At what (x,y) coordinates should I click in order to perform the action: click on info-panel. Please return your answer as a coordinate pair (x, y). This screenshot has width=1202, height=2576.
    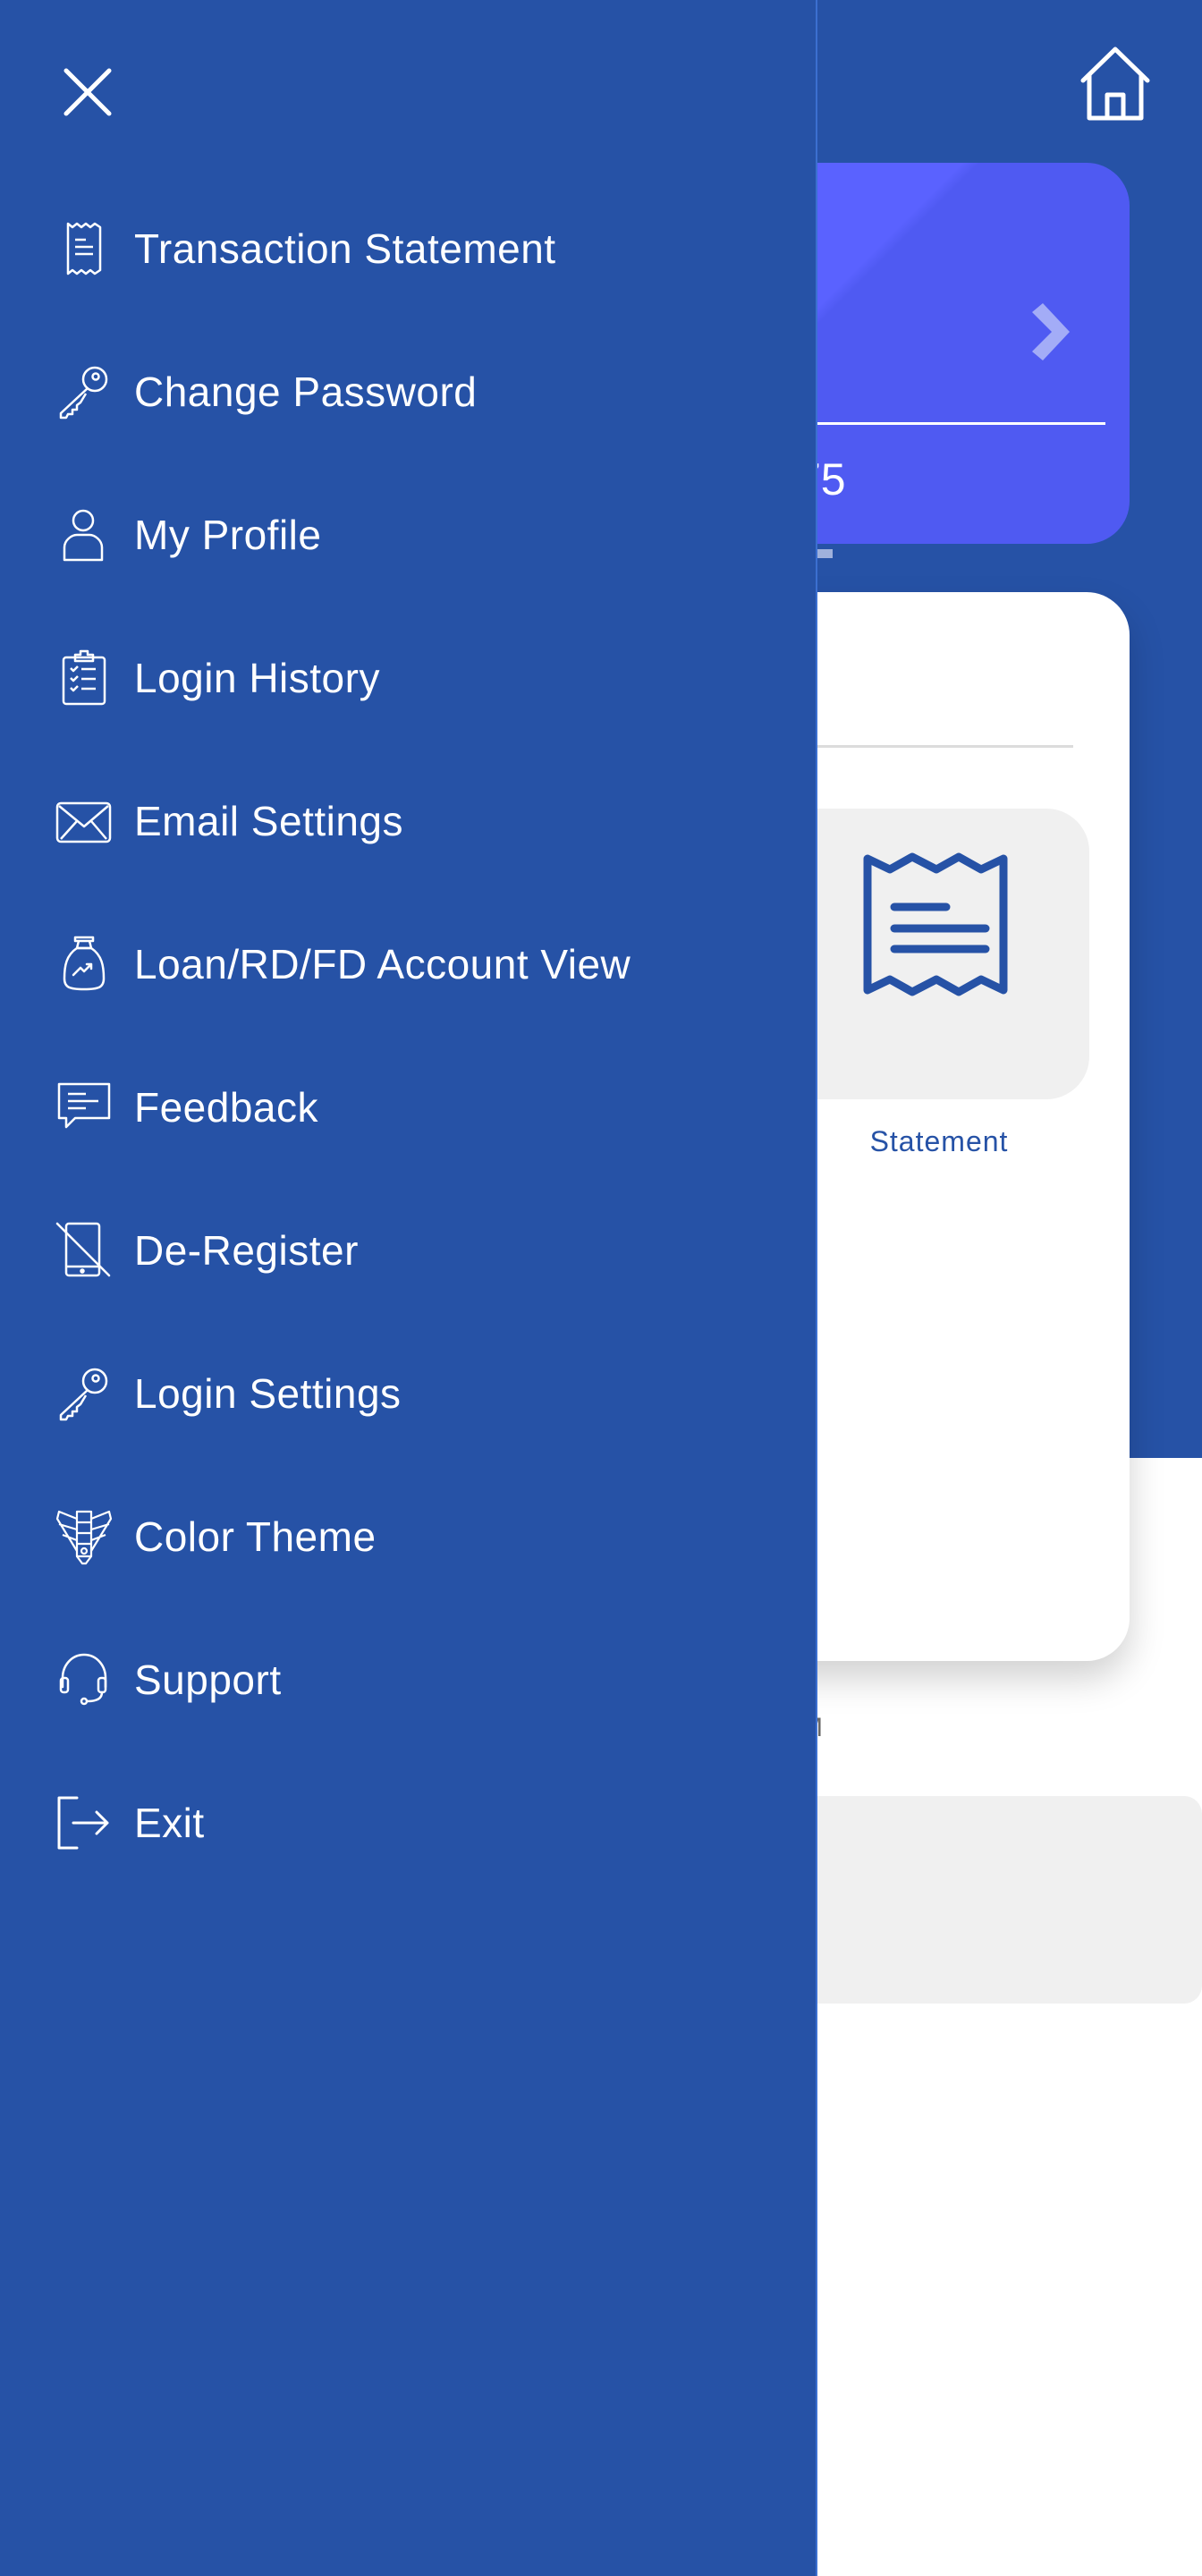
    Looking at the image, I should click on (994, 1900).